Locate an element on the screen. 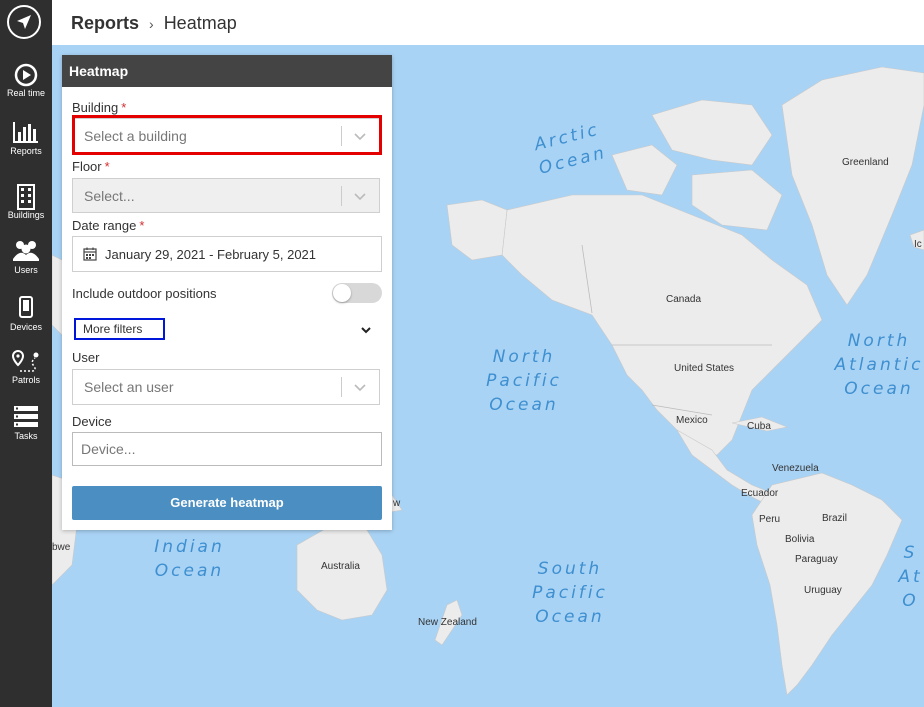 Image resolution: width=924 pixels, height=707 pixels. date-range-label-text: Date range is located at coordinates (104, 225).